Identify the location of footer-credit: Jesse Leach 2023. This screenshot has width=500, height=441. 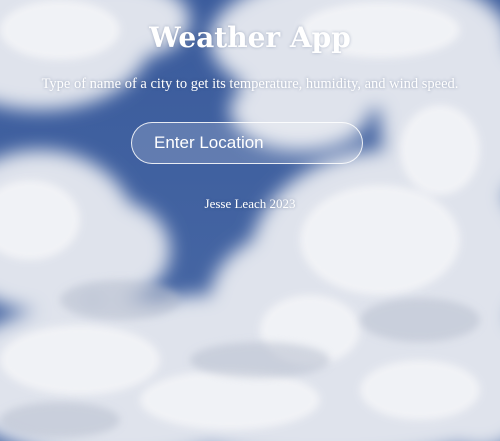
(250, 203).